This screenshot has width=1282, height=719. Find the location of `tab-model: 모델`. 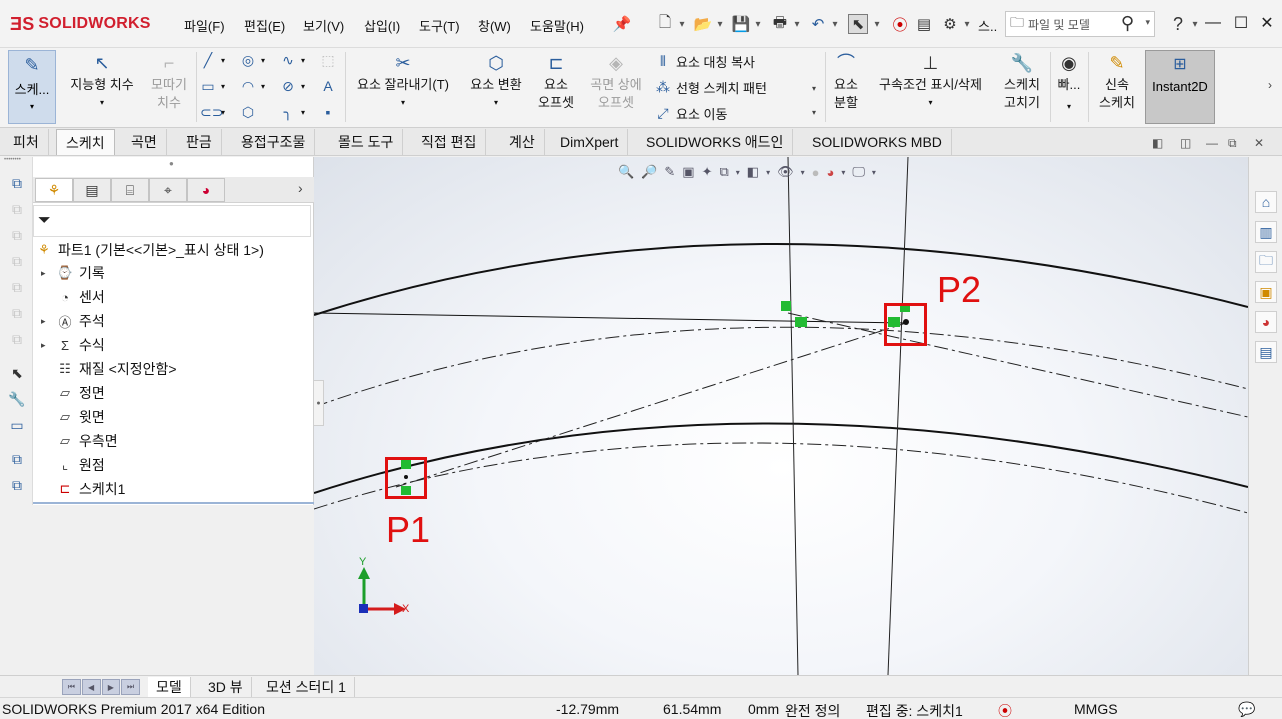

tab-model: 모델 is located at coordinates (169, 687).